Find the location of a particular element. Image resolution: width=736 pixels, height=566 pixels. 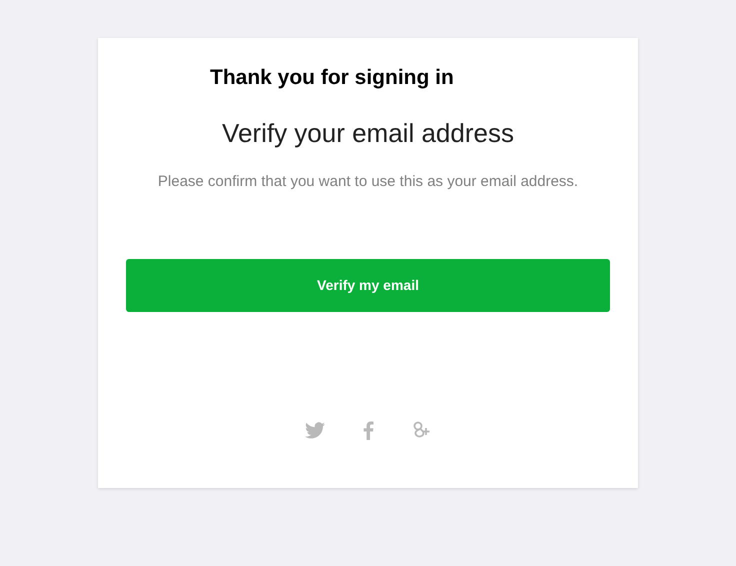

greeting-title: Thank you for signing in is located at coordinates (332, 77).